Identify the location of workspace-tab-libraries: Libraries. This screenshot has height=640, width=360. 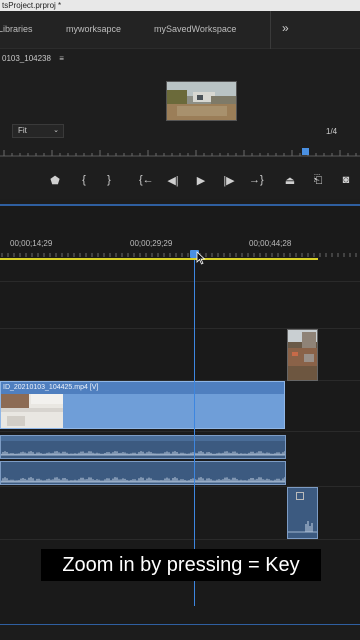
(16, 29).